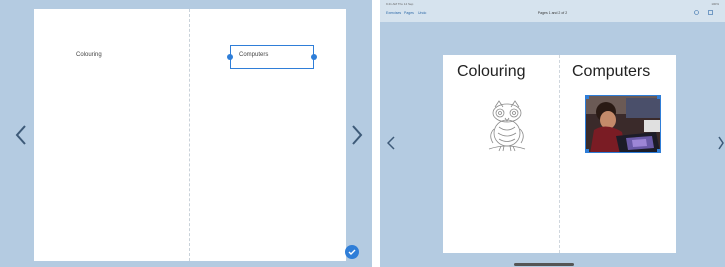 The width and height of the screenshot is (725, 267). Describe the element at coordinates (352, 252) in the screenshot. I see `checkmark-icon` at that location.